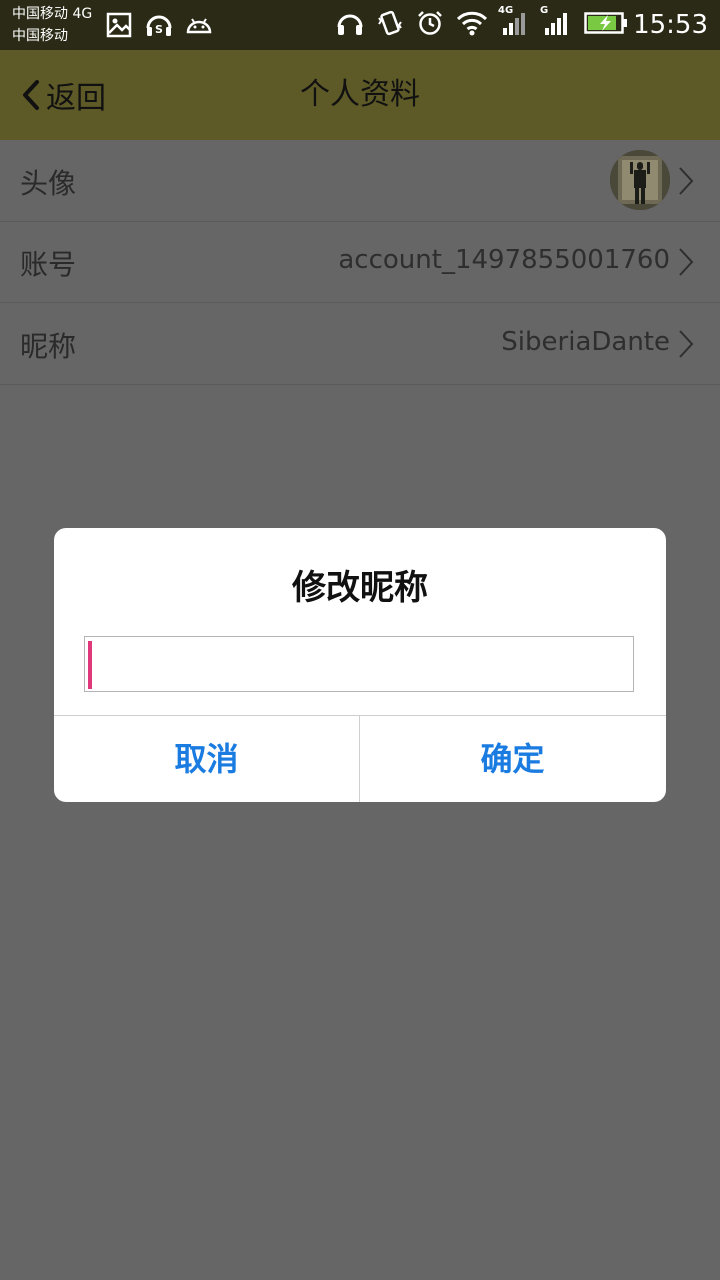 Image resolution: width=720 pixels, height=1280 pixels. Describe the element at coordinates (350, 24) in the screenshot. I see `headphones-icon` at that location.